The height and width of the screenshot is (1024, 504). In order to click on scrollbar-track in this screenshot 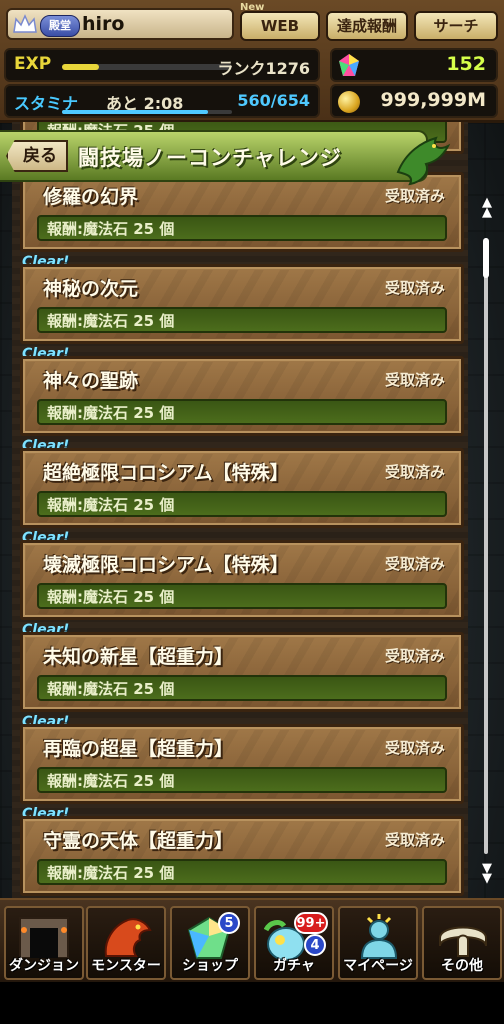, I will do `click(486, 546)`.